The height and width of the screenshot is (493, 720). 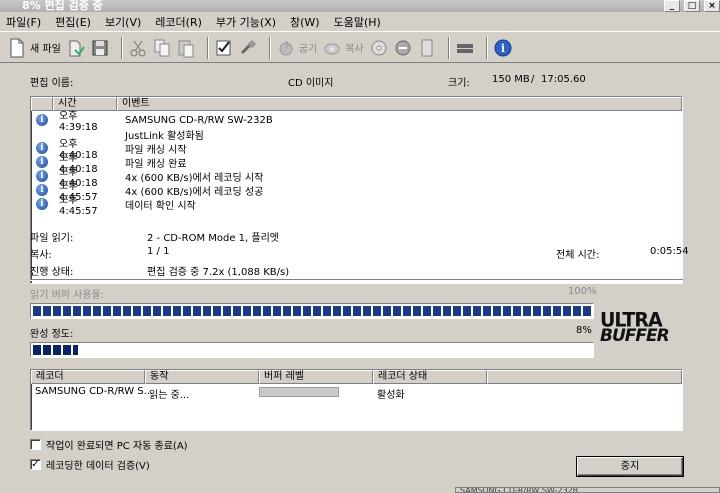 I want to click on size-time: 17:05.60, so click(x=563, y=79).